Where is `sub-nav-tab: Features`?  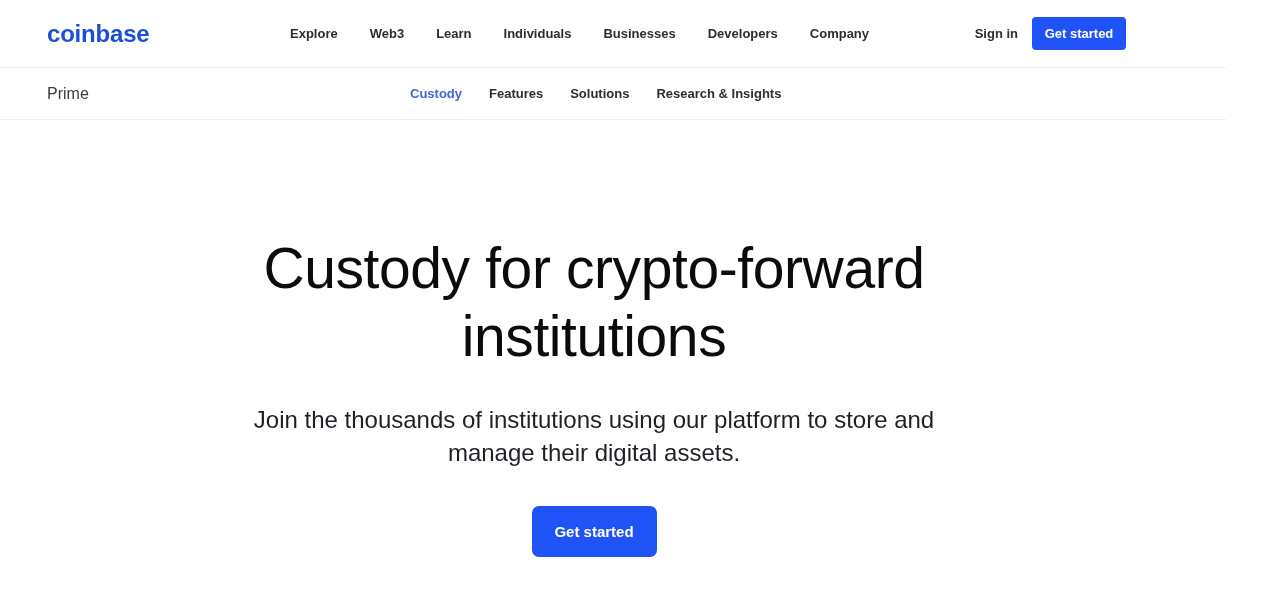
sub-nav-tab: Features is located at coordinates (516, 93).